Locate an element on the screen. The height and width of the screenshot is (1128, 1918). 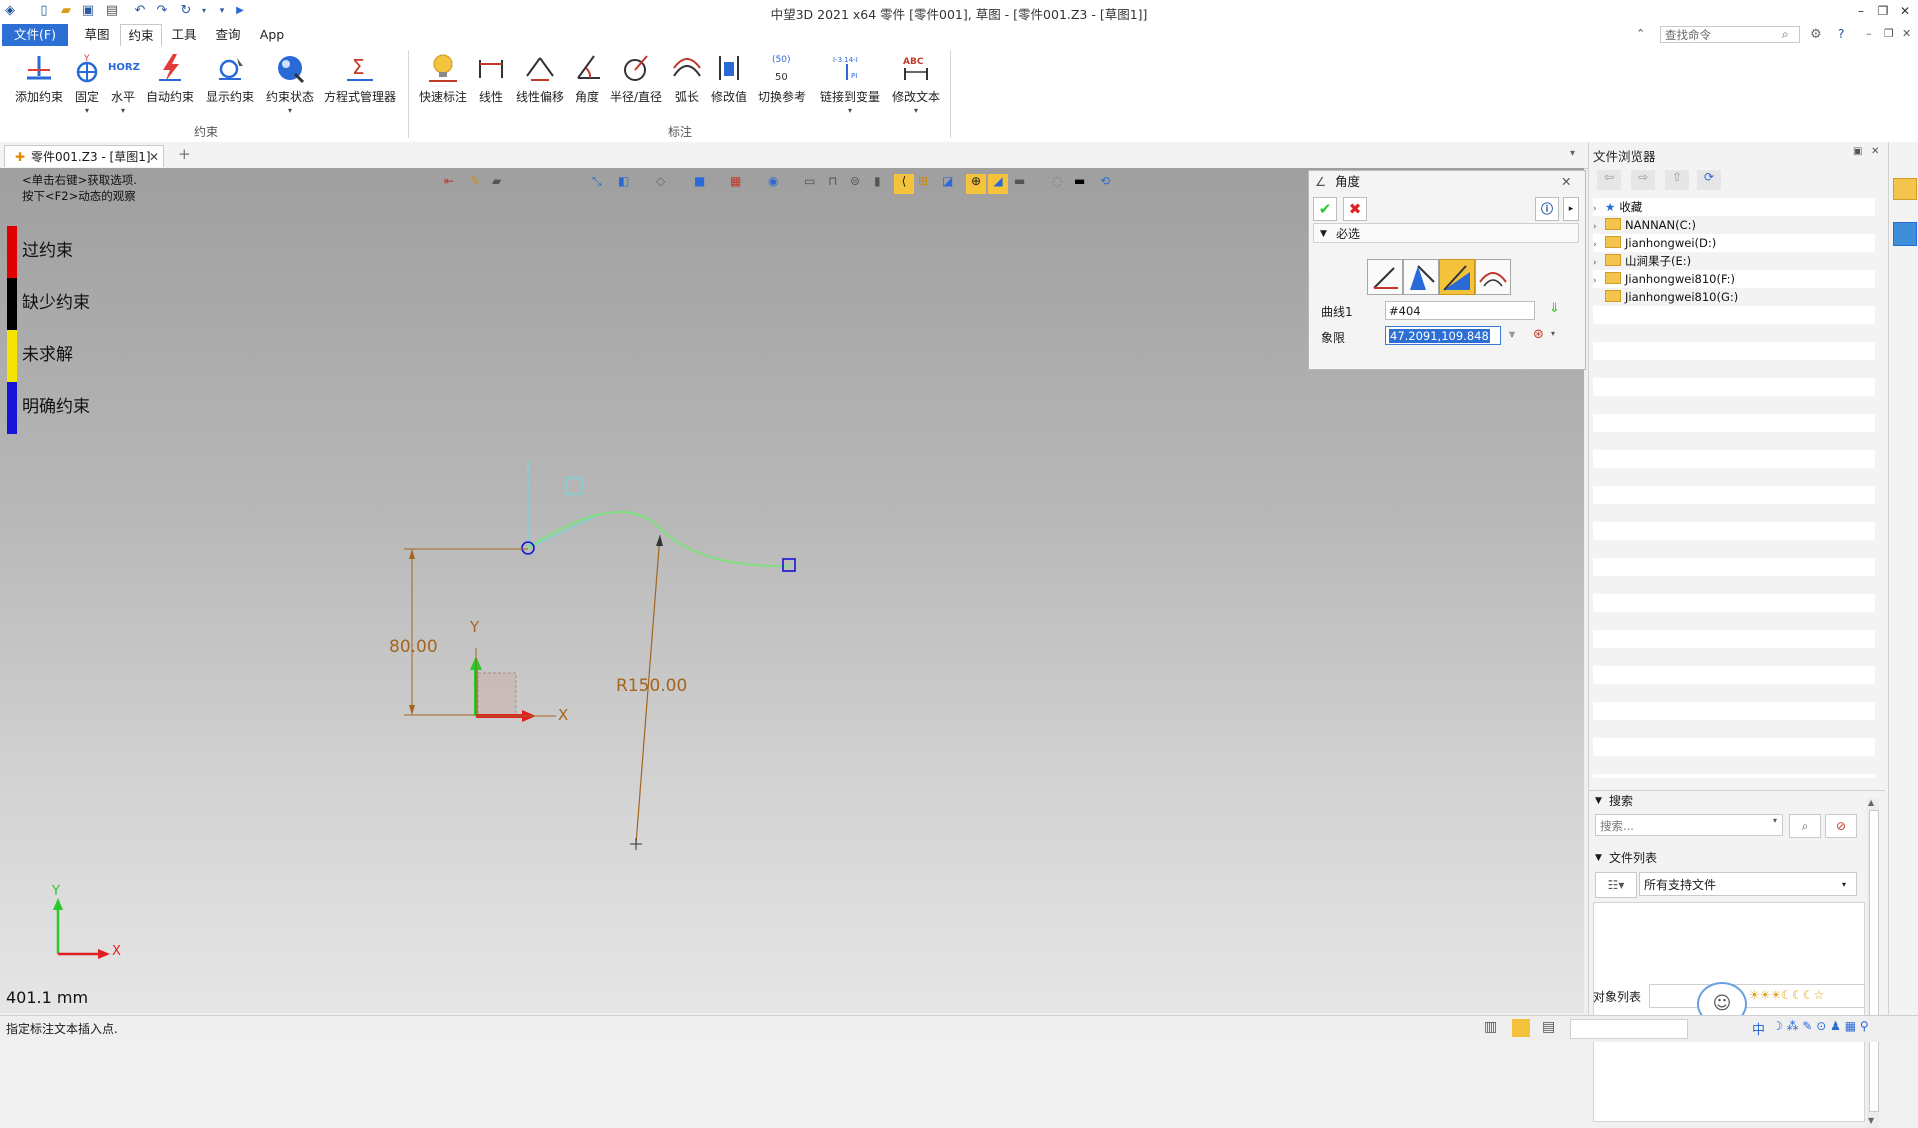
restore-doc-icon: ❐ is located at coordinates (1889, 33).